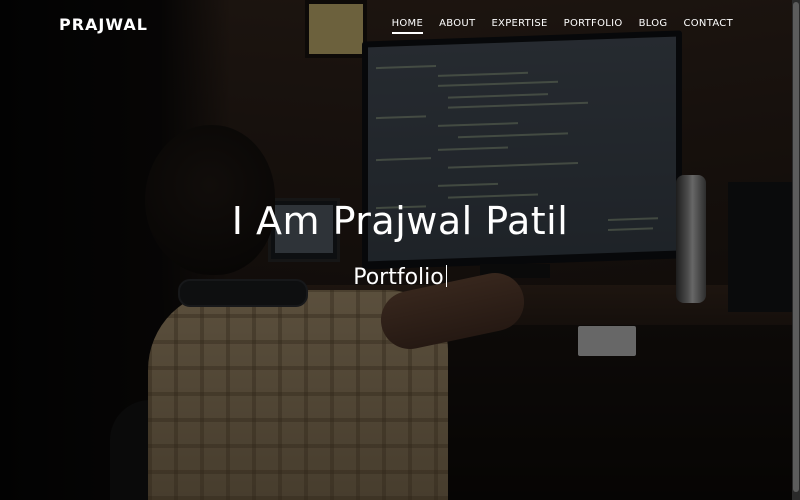  What do you see at coordinates (407, 26) in the screenshot?
I see `nav-home: HOME` at bounding box center [407, 26].